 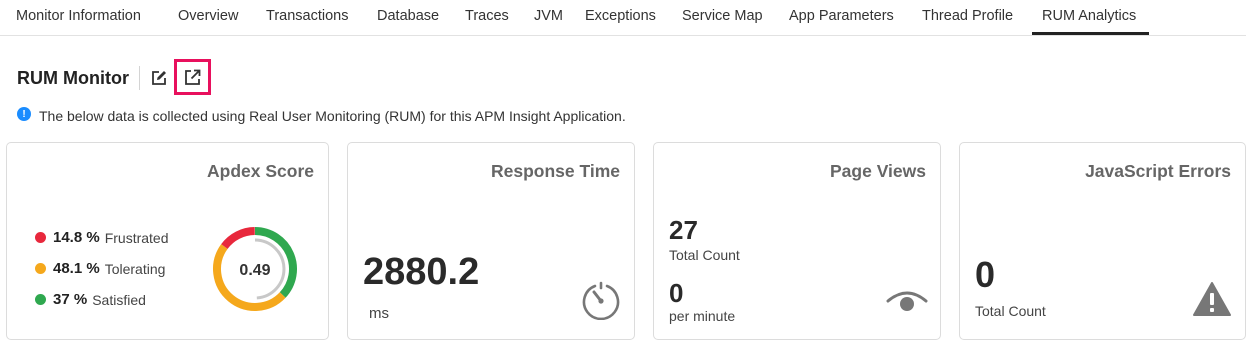 What do you see at coordinates (90, 299) in the screenshot?
I see `legend-satisfied: 37 % Satisfied` at bounding box center [90, 299].